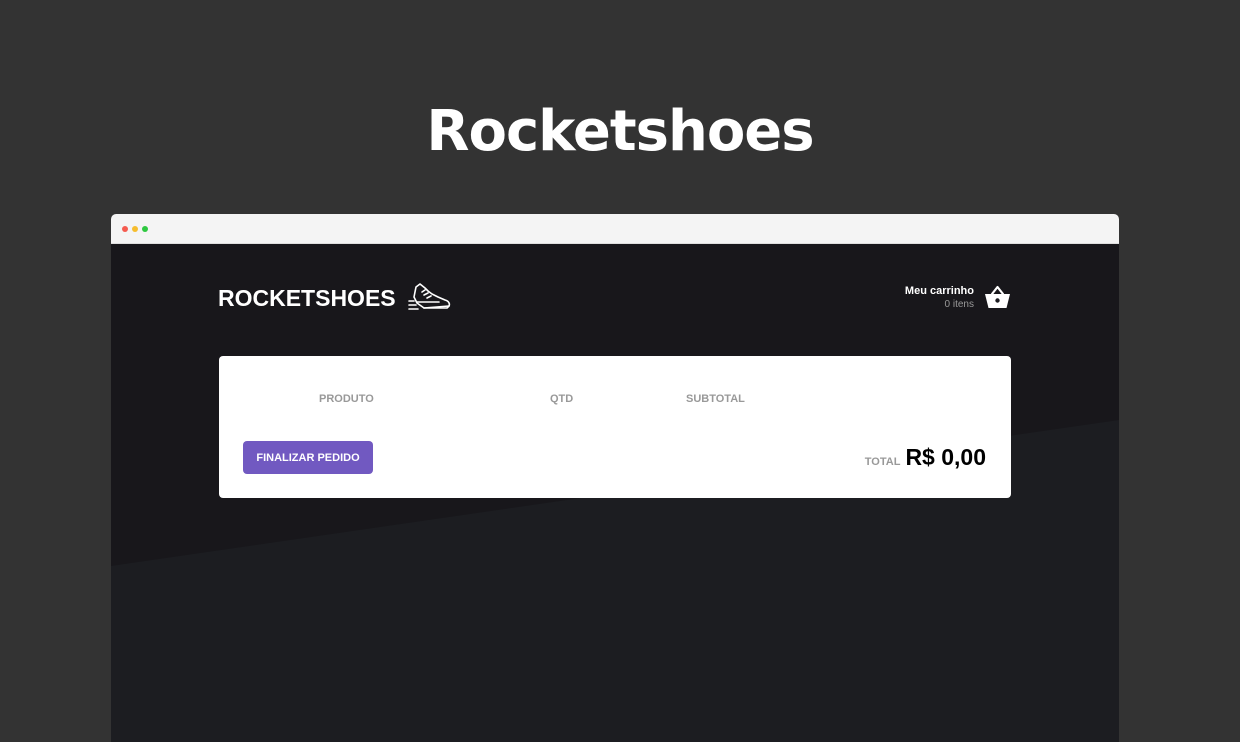  I want to click on column-header-subtotal: SUBTOTAL, so click(715, 399).